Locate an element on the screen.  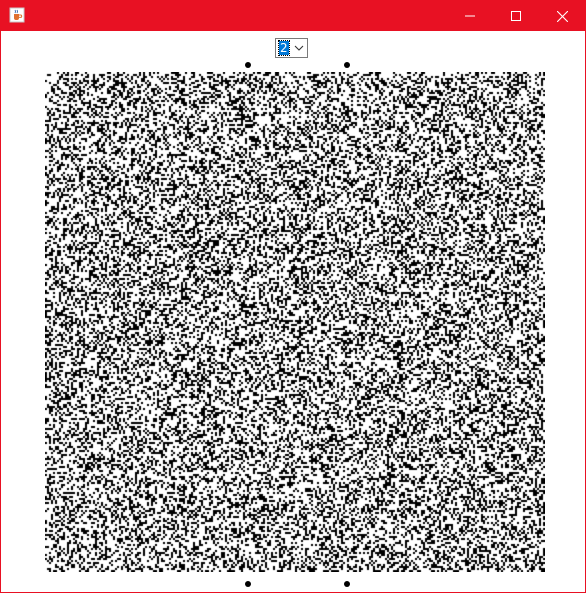
separation-combo-box: 2 is located at coordinates (291, 48).